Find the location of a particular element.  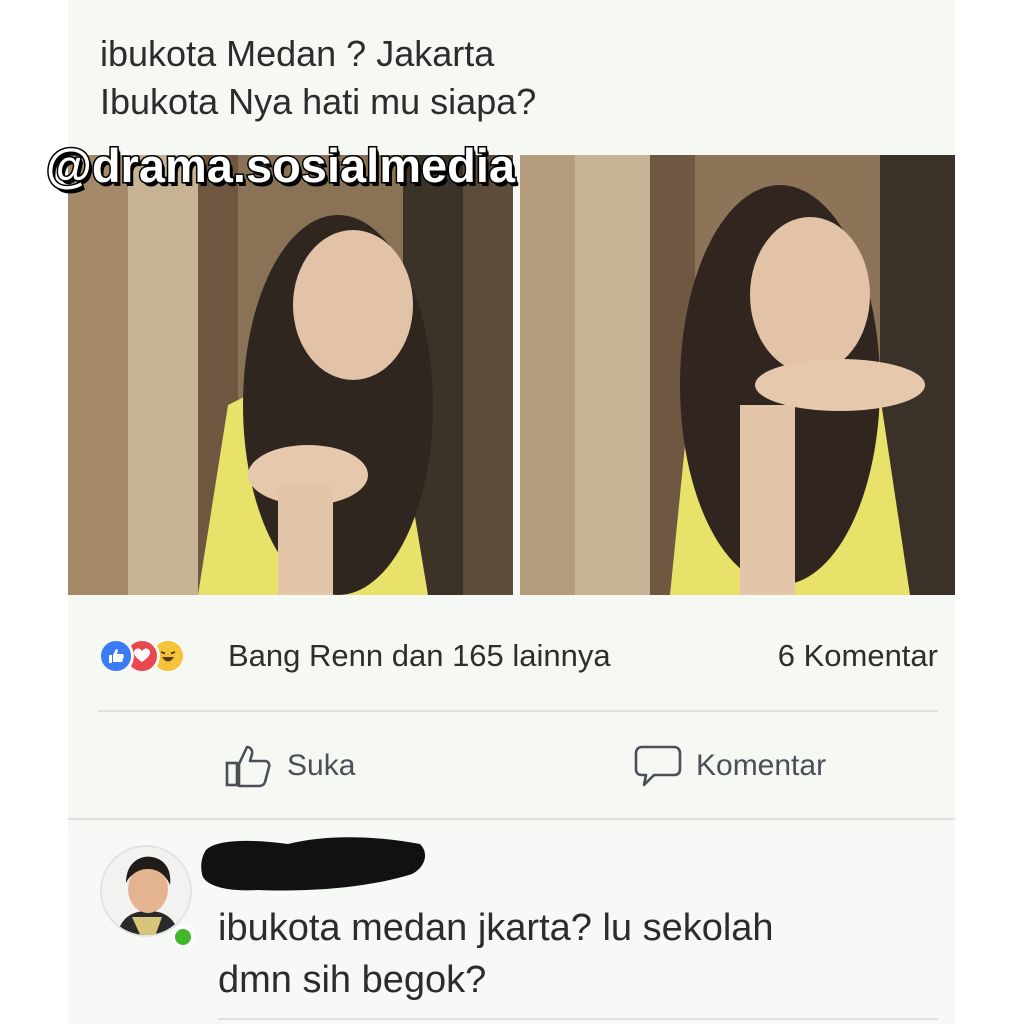

like-icon is located at coordinates (116, 656).